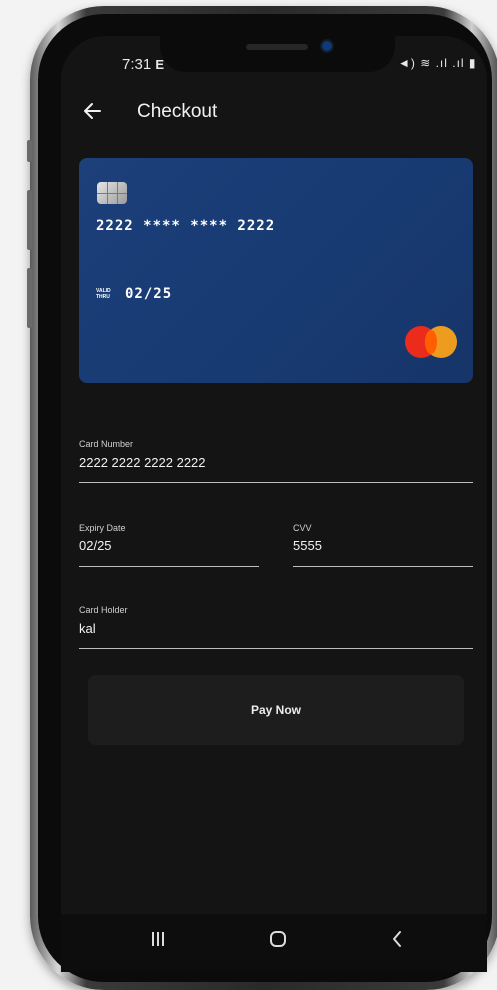 The image size is (497, 990). I want to click on arrow-left-icon, so click(93, 111).